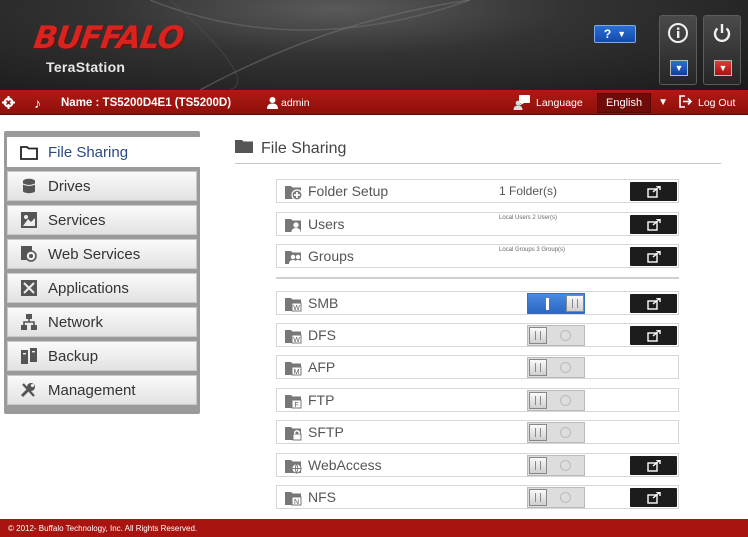  Describe the element at coordinates (294, 336) in the screenshot. I see `dfs-icon: W` at that location.